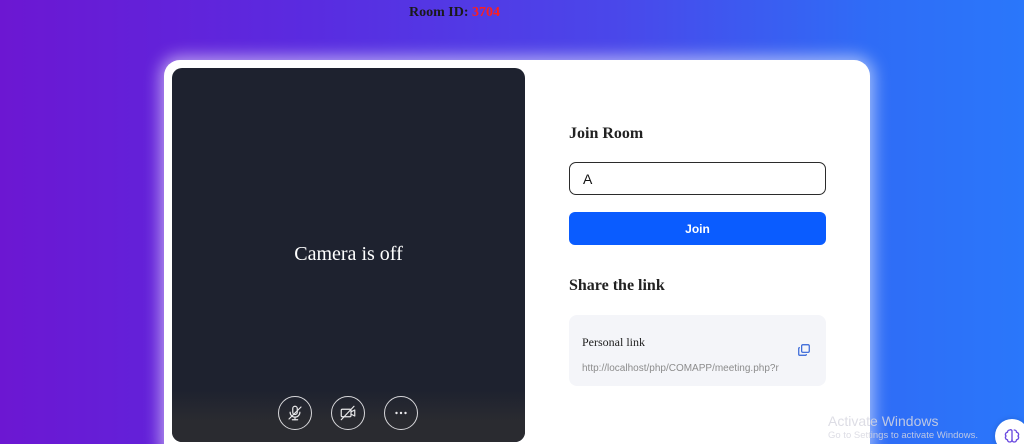 This screenshot has height=444, width=1024. Describe the element at coordinates (486, 12) in the screenshot. I see `room-id-number: 3704` at that location.